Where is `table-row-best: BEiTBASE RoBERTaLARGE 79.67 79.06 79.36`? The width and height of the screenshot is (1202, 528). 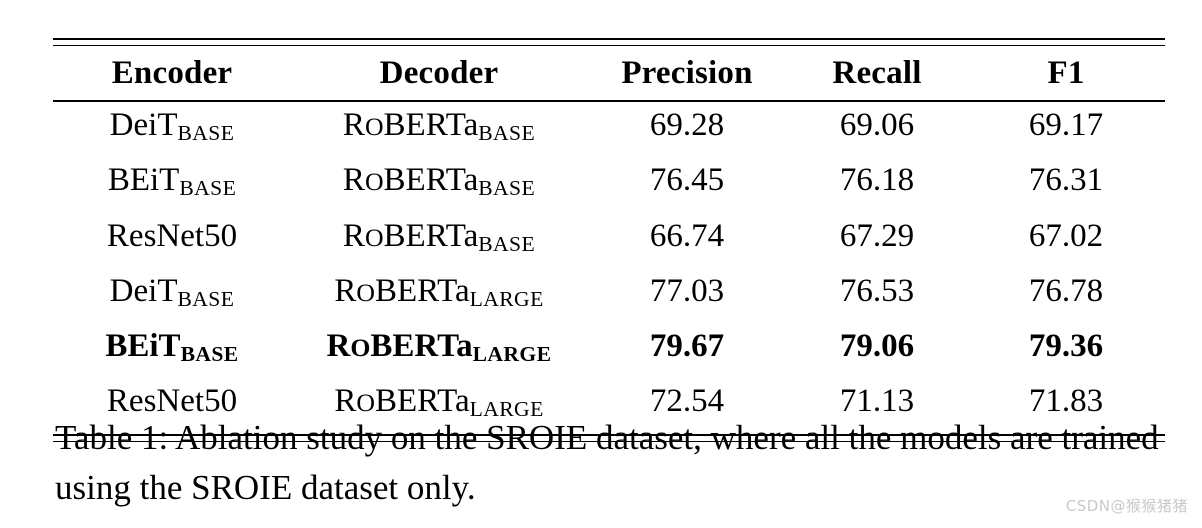 table-row-best: BEiTBASE RoBERTaLARGE 79.67 79.06 79.36 is located at coordinates (609, 350).